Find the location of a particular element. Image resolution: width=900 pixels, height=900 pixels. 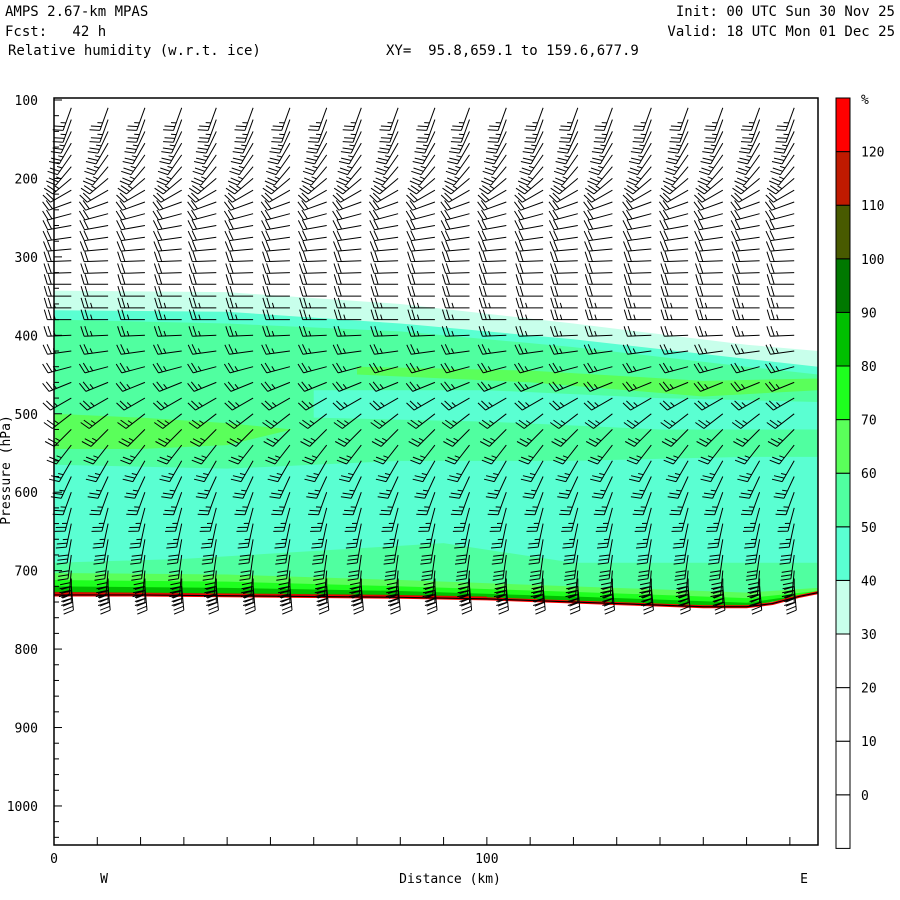

y-tick-label: 900 is located at coordinates (26, 729).